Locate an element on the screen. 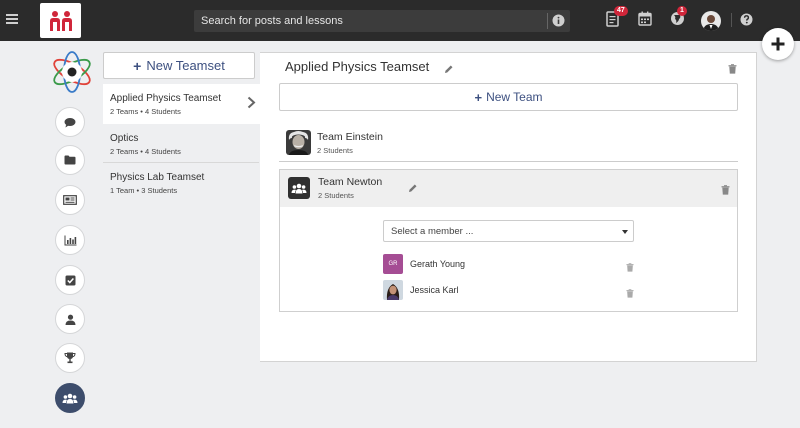  add-fab-button is located at coordinates (778, 44).